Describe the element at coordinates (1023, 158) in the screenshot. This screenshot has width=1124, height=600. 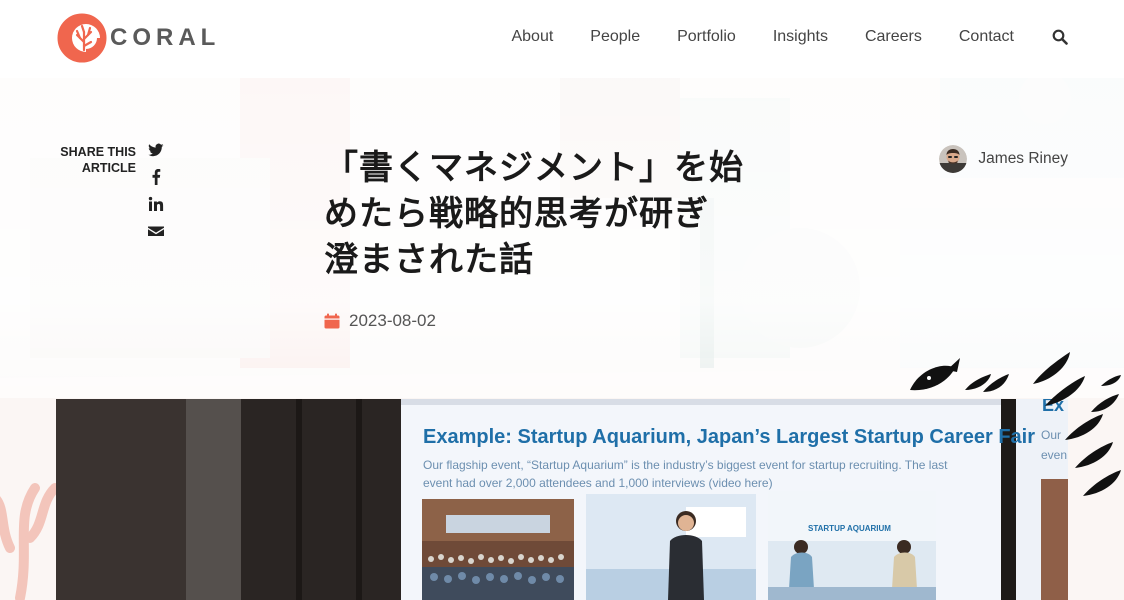
I see `author-name: James Riney` at that location.